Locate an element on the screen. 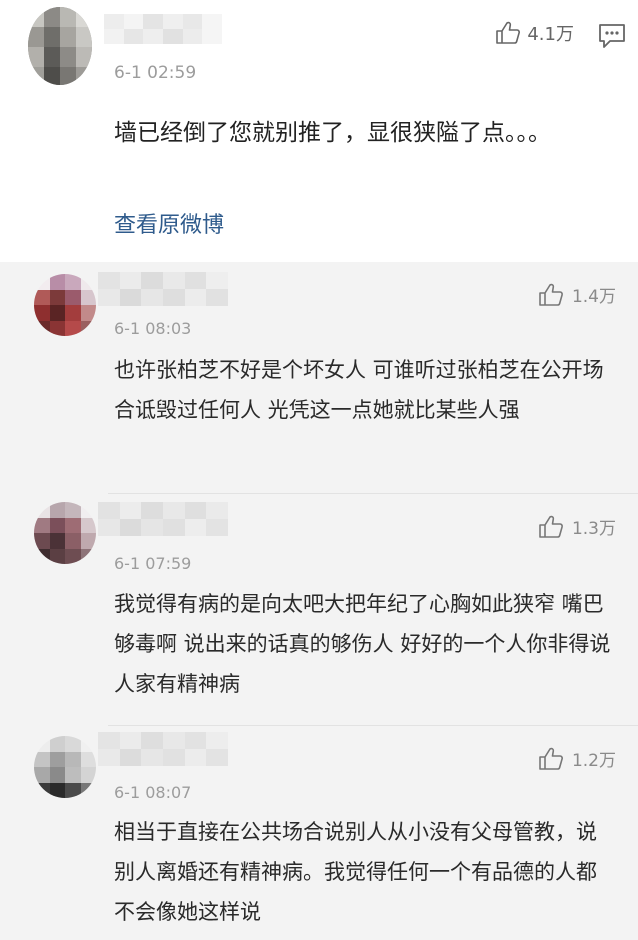  like-button: 1.4万 is located at coordinates (577, 294).